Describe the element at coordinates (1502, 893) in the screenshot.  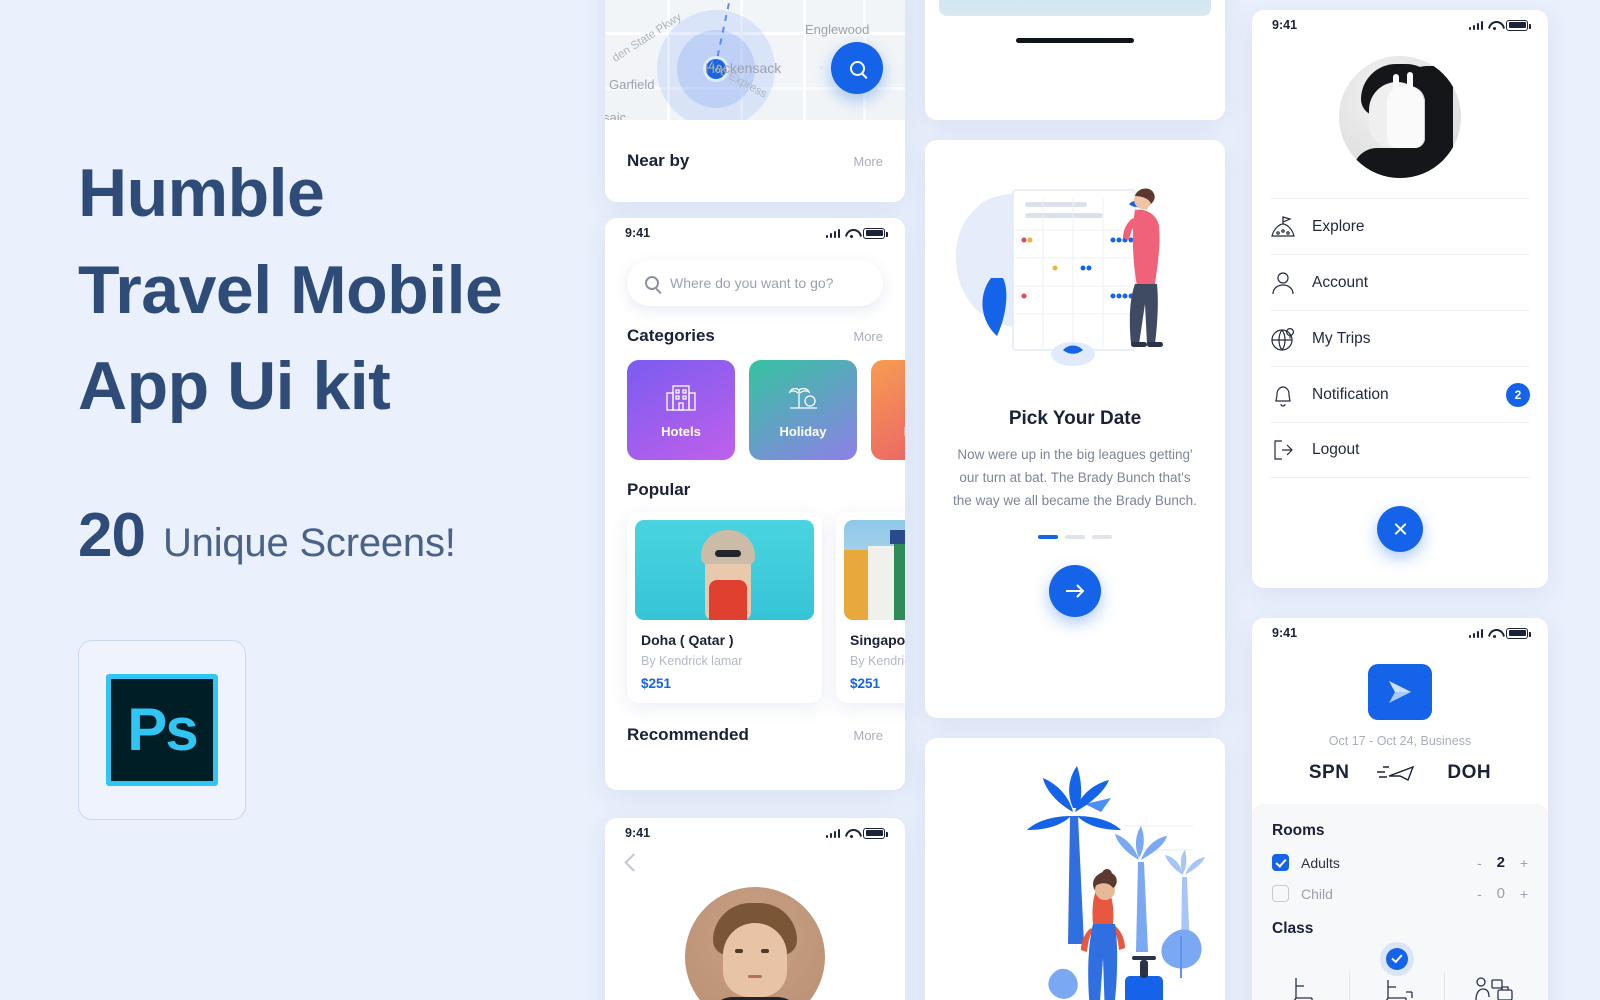
I see `child-stepper: - 0 +` at that location.